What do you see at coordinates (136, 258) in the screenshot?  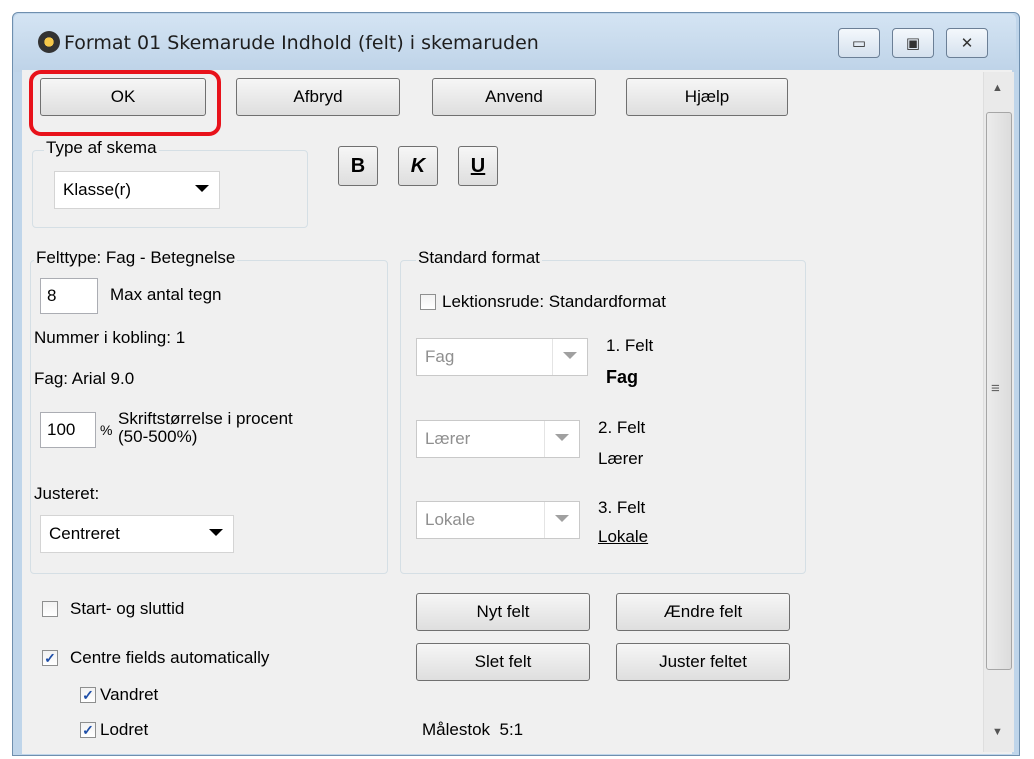 I see `field-type-legend: Felttype: Fag - Betegnelse` at bounding box center [136, 258].